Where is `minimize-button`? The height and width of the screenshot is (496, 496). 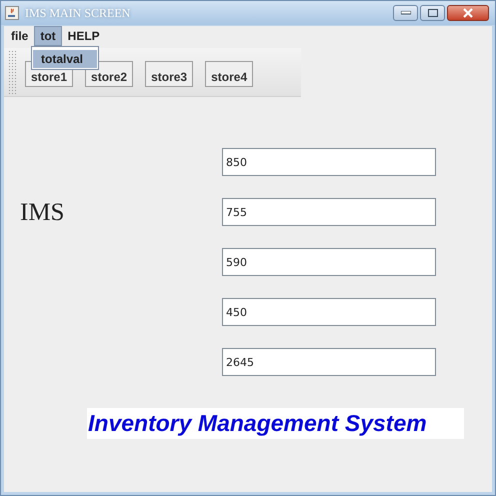 minimize-button is located at coordinates (405, 13).